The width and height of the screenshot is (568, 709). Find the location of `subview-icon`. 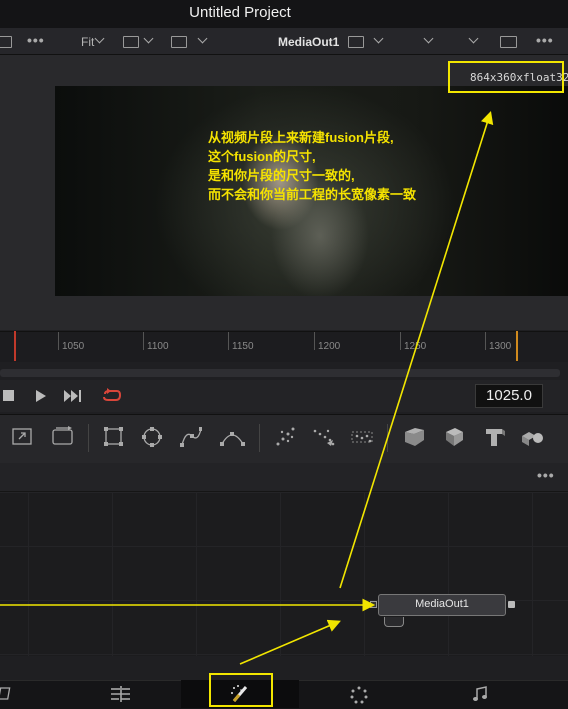

subview-icon is located at coordinates (356, 42).